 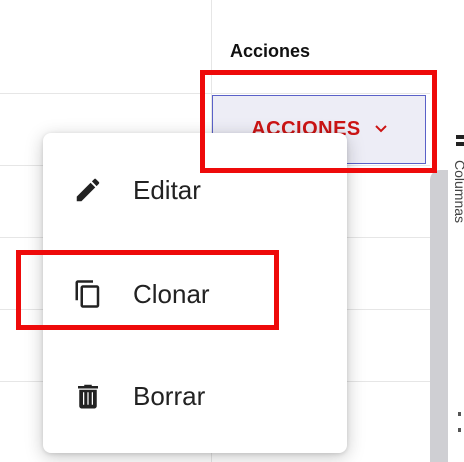 What do you see at coordinates (460, 144) in the screenshot?
I see `columns-icon` at bounding box center [460, 144].